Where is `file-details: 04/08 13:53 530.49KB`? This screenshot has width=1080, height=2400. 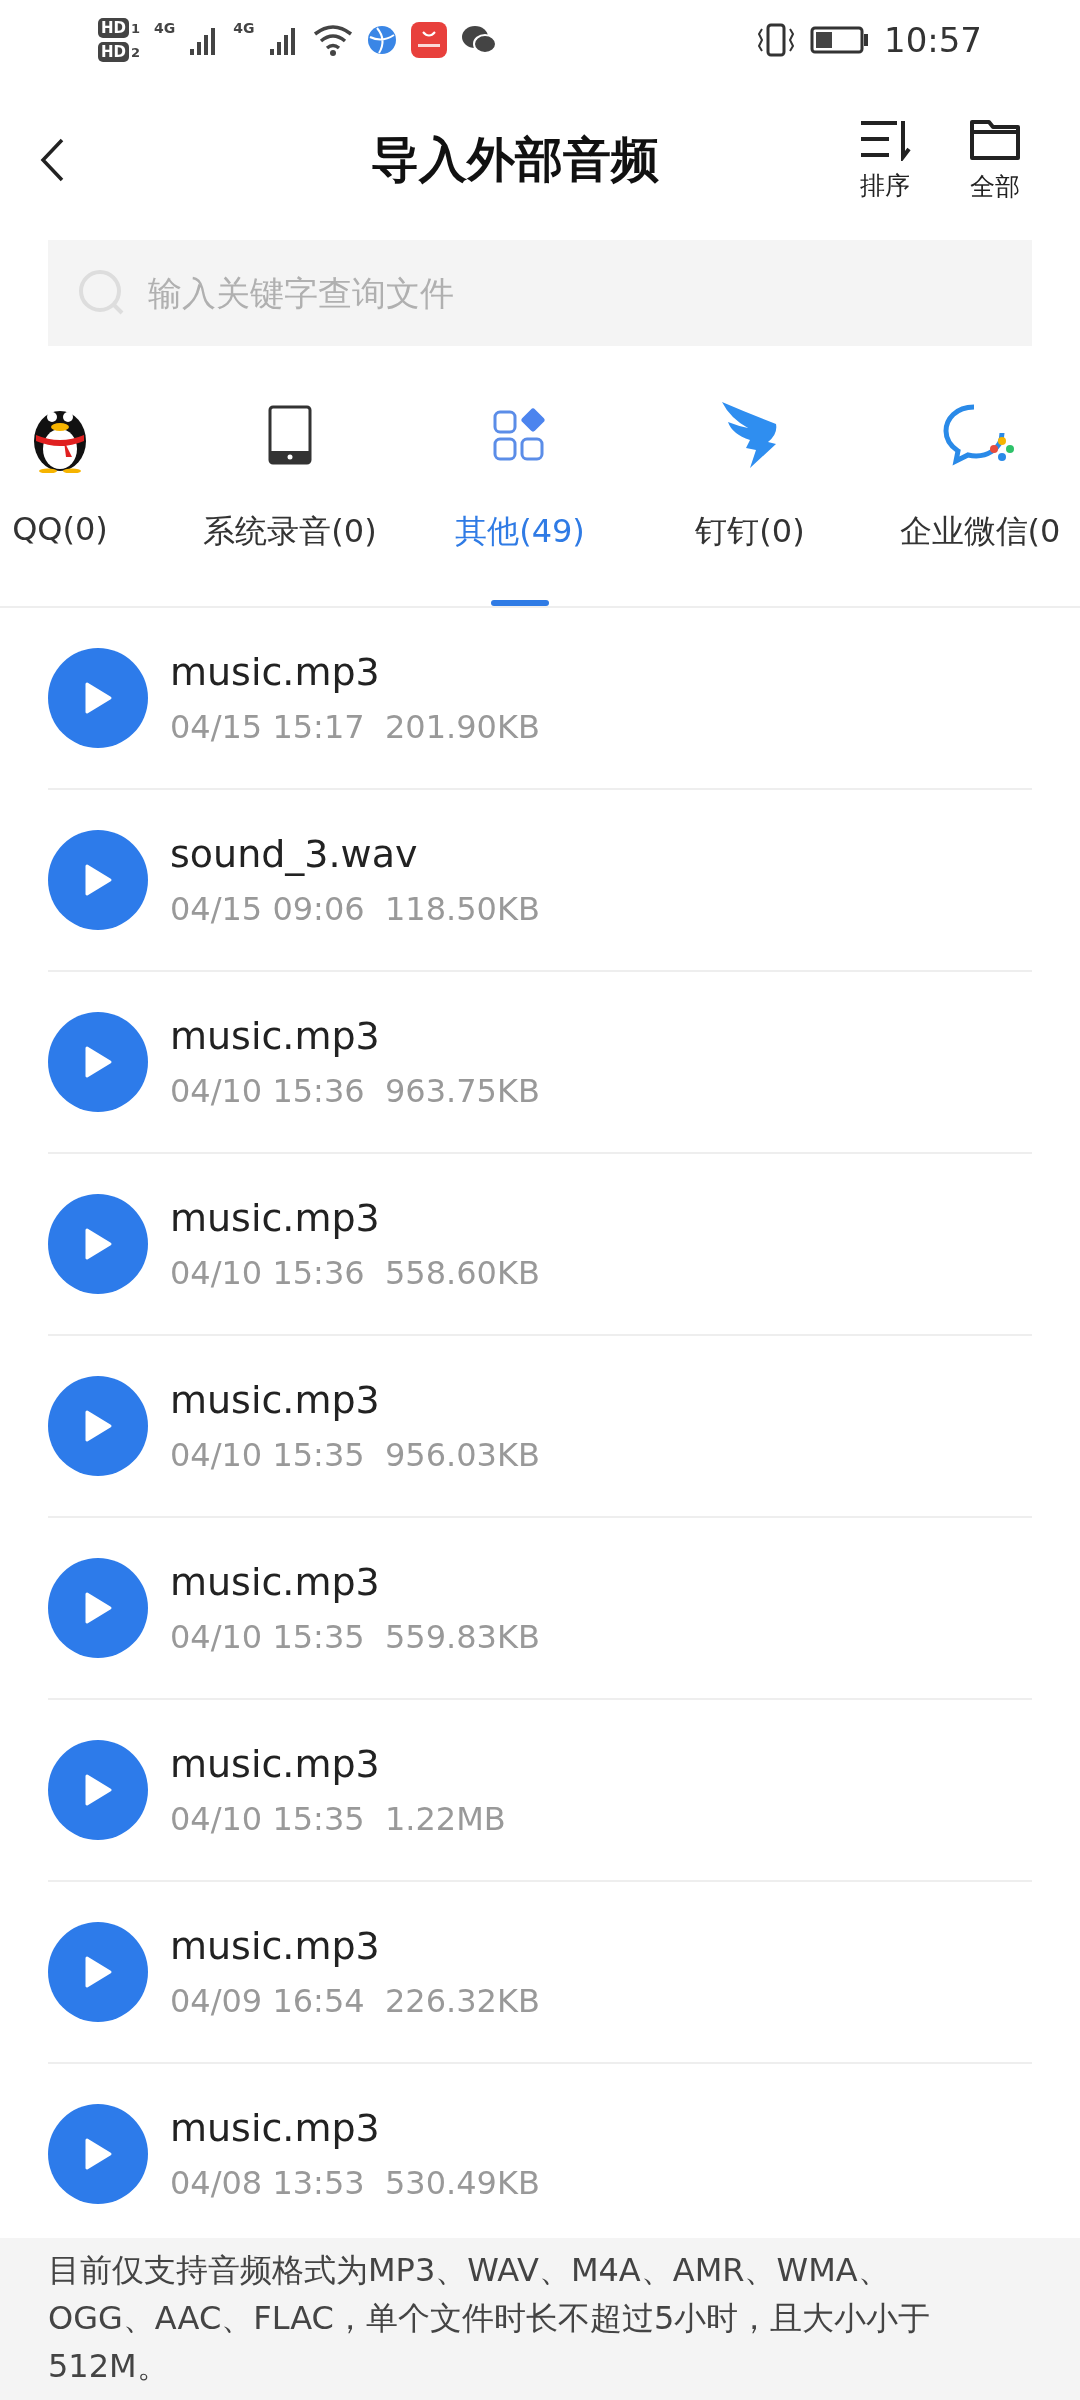
file-details: 04/08 13:53 530.49KB is located at coordinates (355, 2183).